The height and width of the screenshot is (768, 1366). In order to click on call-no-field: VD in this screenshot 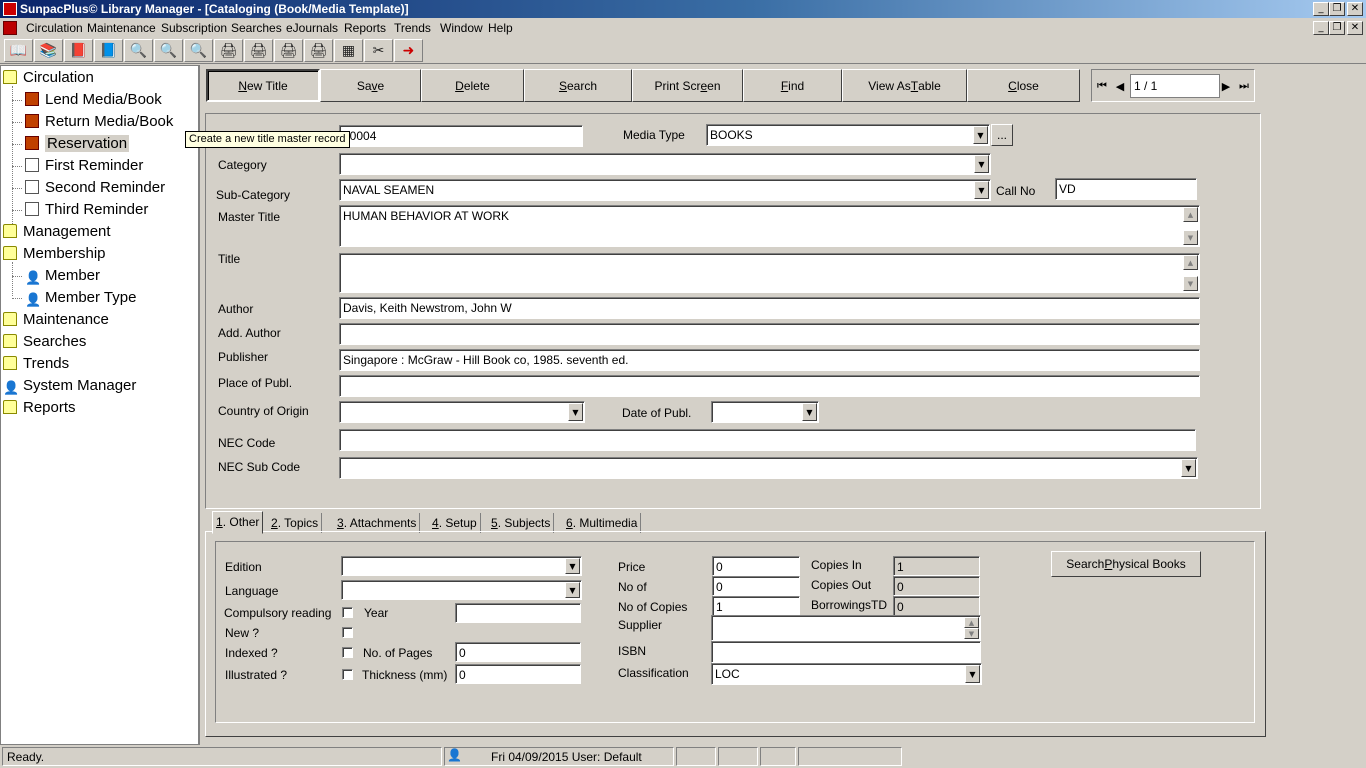, I will do `click(1126, 189)`.